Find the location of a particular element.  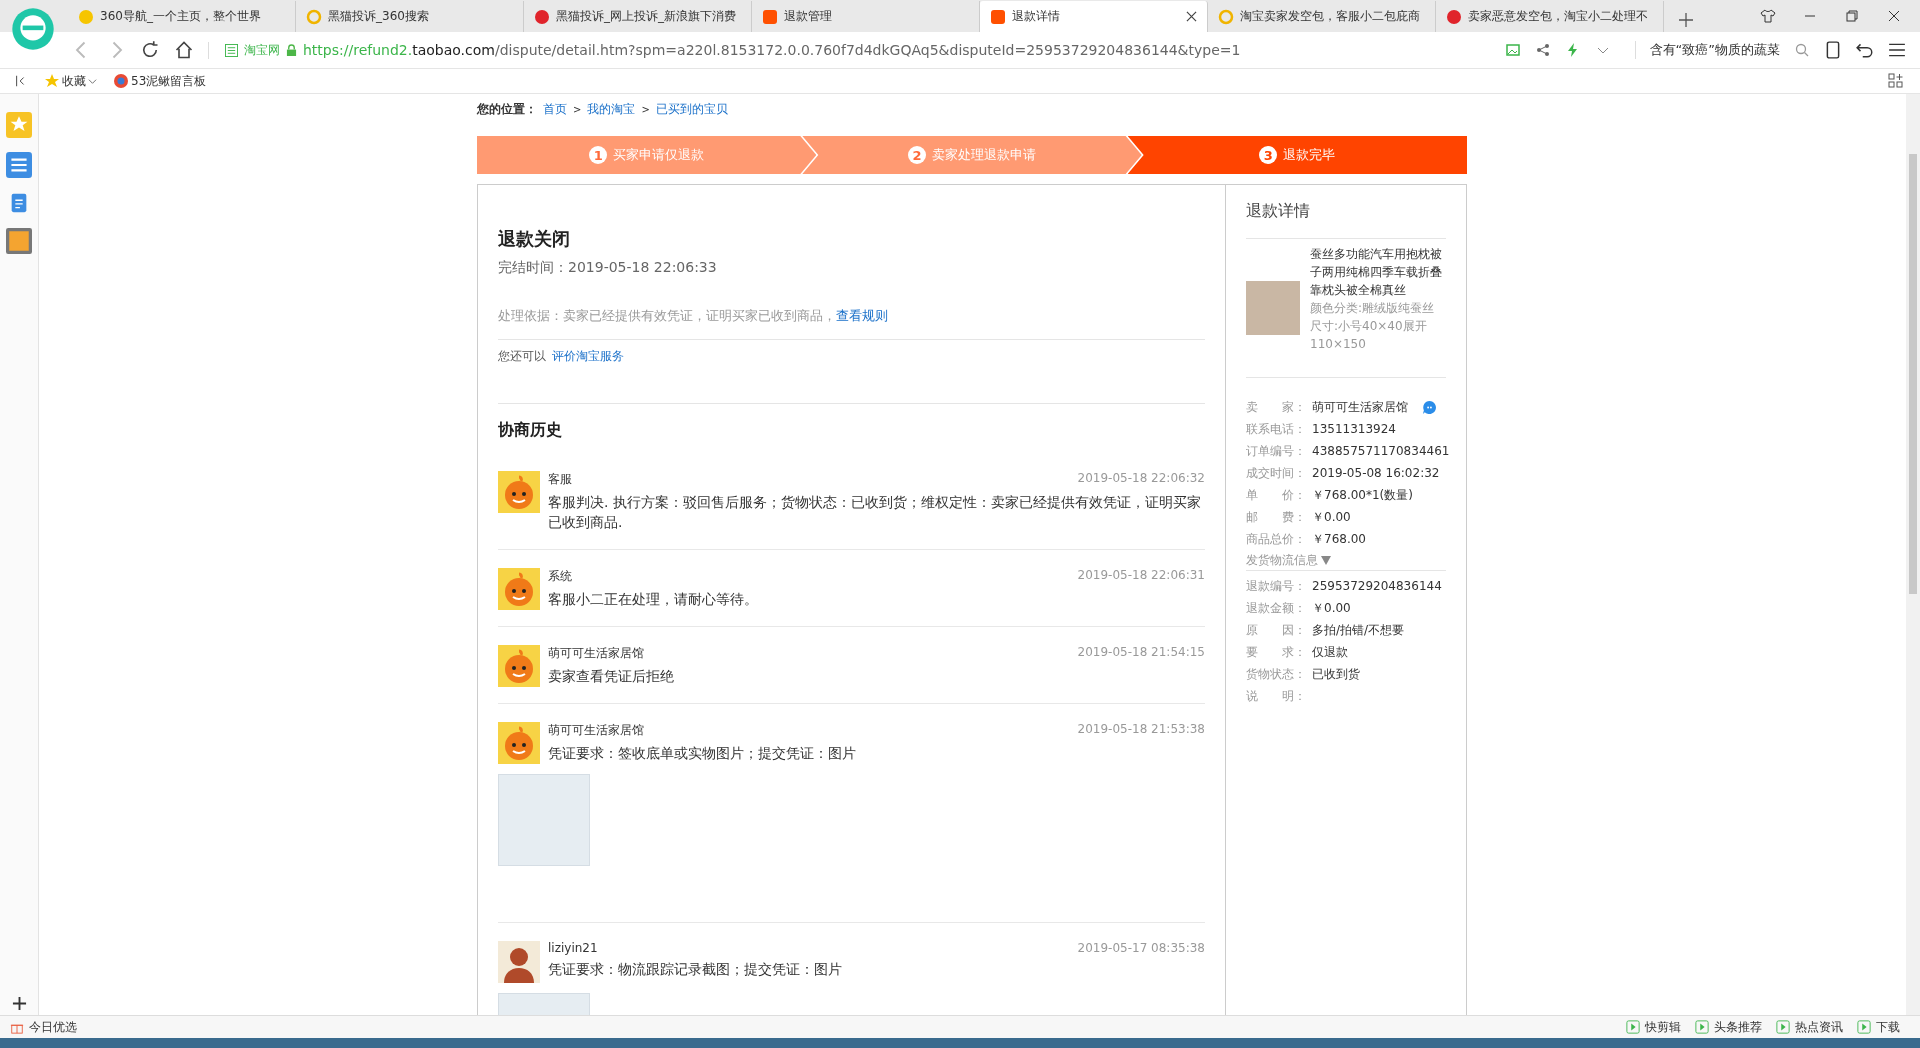

status-bar-item: 快剪辑 is located at coordinates (1653, 1027).